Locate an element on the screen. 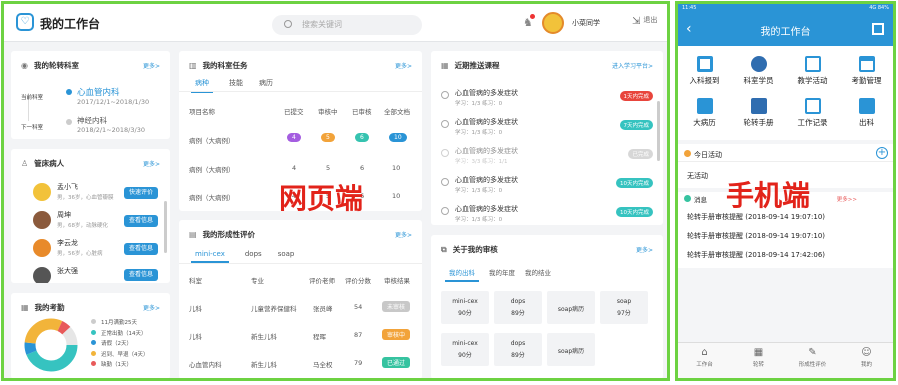 Image resolution: width=898 pixels, height=385 pixels. notification-bell-icon: ♞ is located at coordinates (529, 21).